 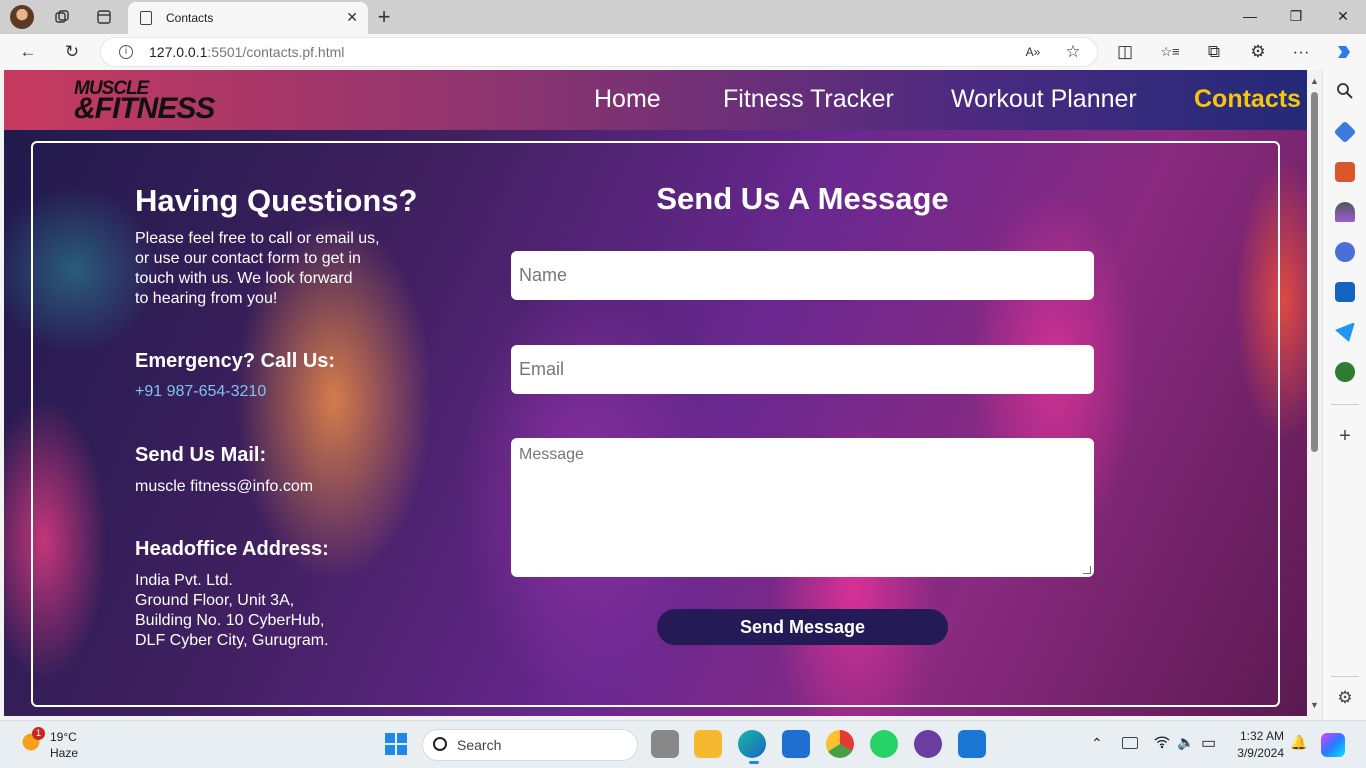 I want to click on intro-line: to hearing from you!, so click(x=206, y=298).